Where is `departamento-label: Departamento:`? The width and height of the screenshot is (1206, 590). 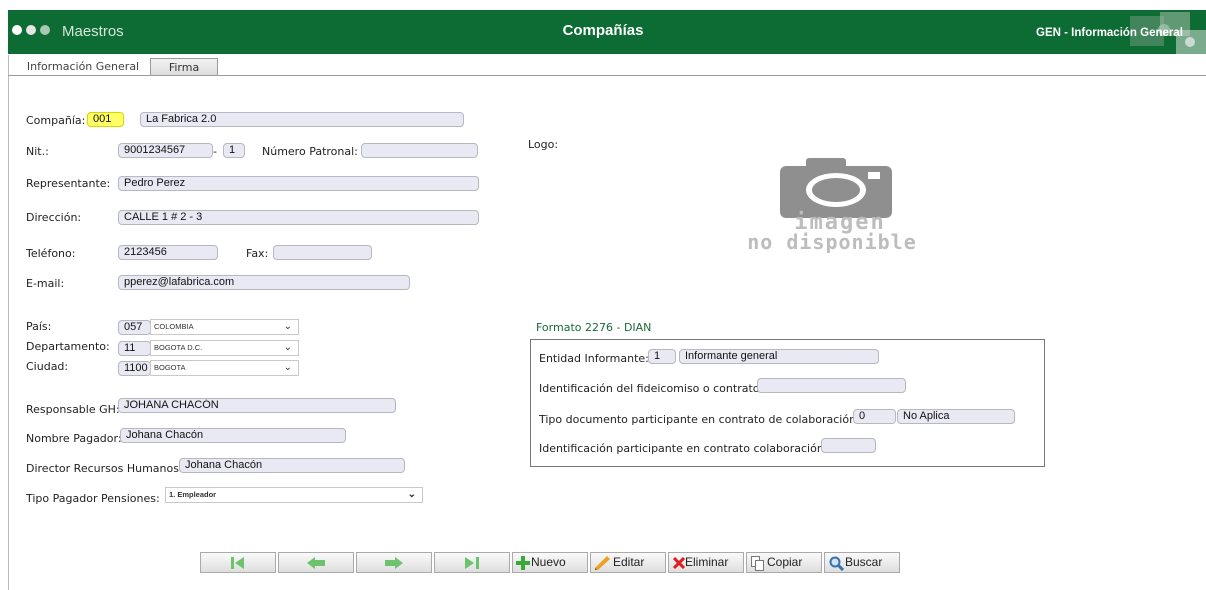
departamento-label: Departamento: is located at coordinates (68, 346).